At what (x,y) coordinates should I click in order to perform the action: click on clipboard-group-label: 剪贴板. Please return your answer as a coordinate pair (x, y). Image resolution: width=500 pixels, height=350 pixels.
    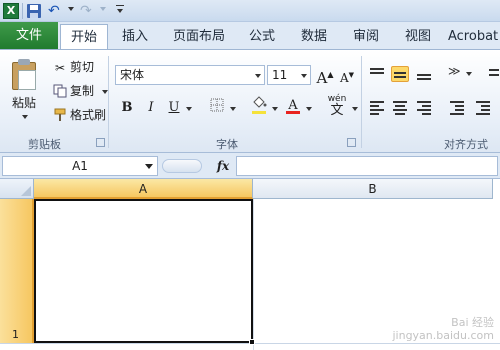
    Looking at the image, I should click on (44, 144).